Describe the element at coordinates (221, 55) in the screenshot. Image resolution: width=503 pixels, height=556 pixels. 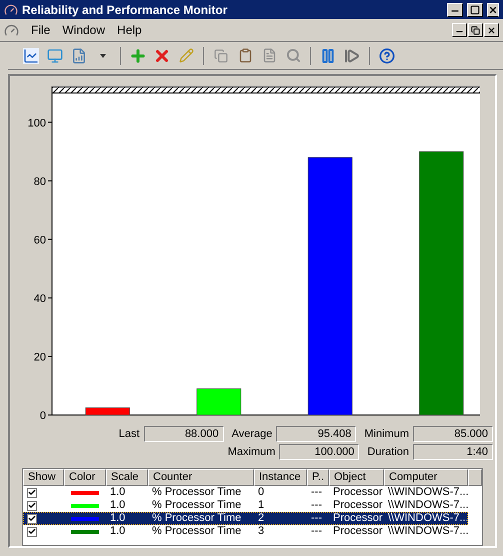
I see `copy-icon` at that location.